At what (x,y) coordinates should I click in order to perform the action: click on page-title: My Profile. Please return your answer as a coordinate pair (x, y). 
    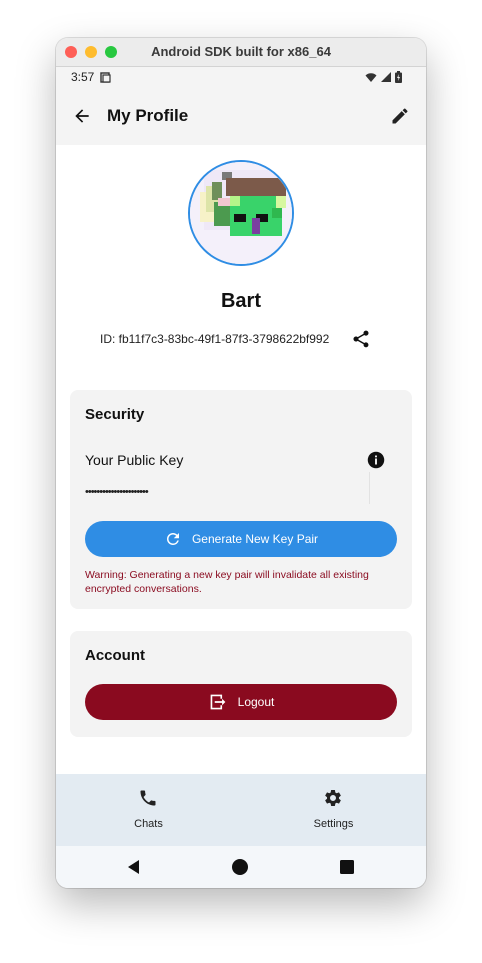
    Looking at the image, I should click on (148, 115).